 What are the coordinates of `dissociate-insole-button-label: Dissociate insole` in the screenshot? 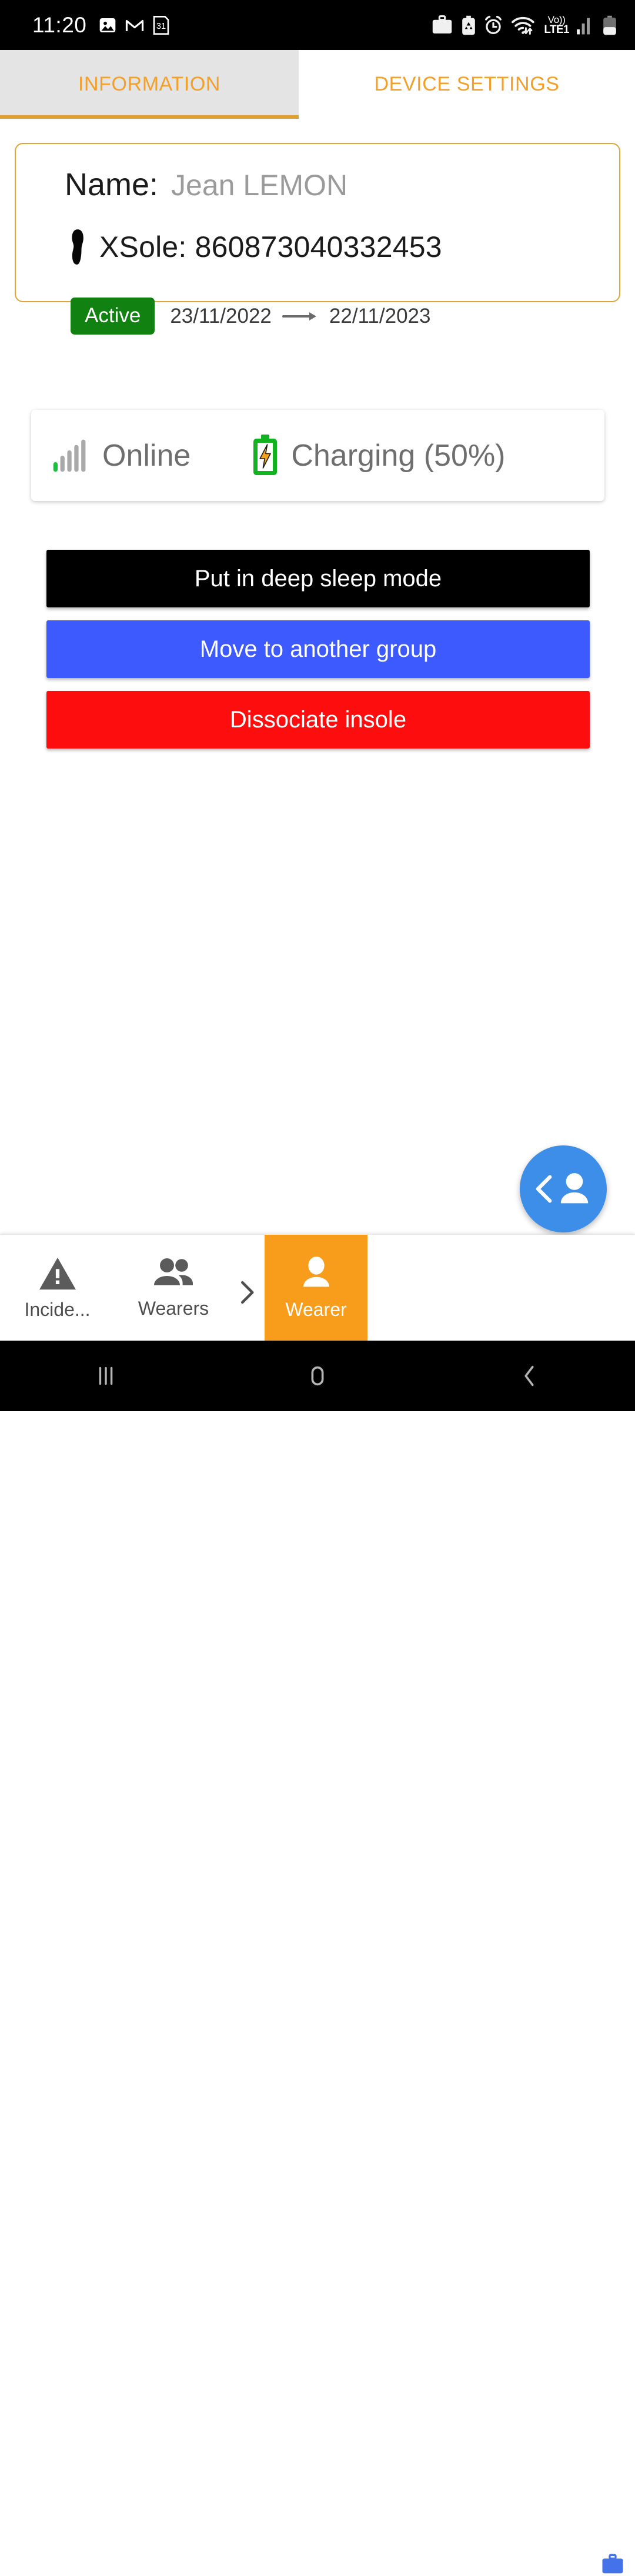 It's located at (318, 719).